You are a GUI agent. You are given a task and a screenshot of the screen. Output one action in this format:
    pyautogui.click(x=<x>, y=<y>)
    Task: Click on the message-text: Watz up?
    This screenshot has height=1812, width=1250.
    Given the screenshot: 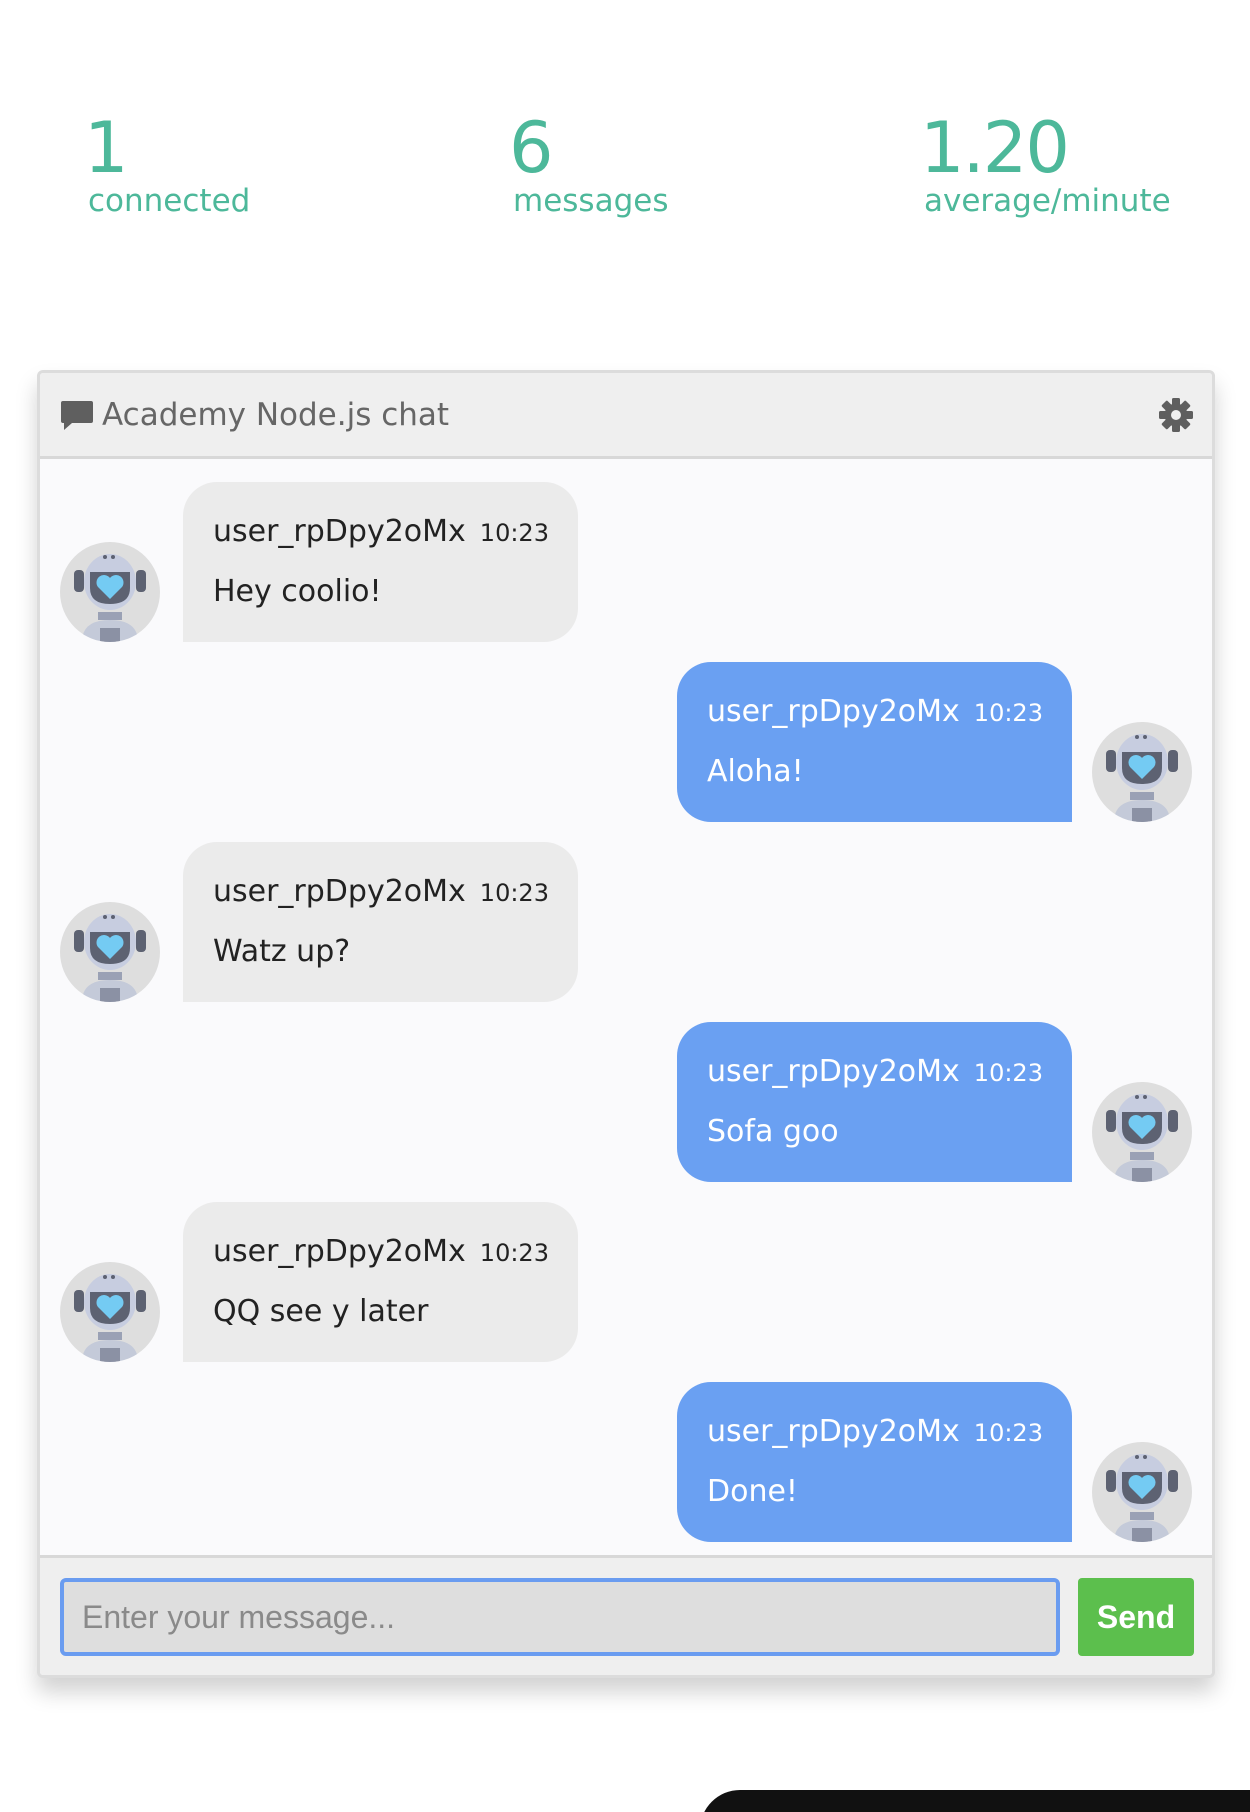 What is the action you would take?
    pyautogui.click(x=282, y=951)
    